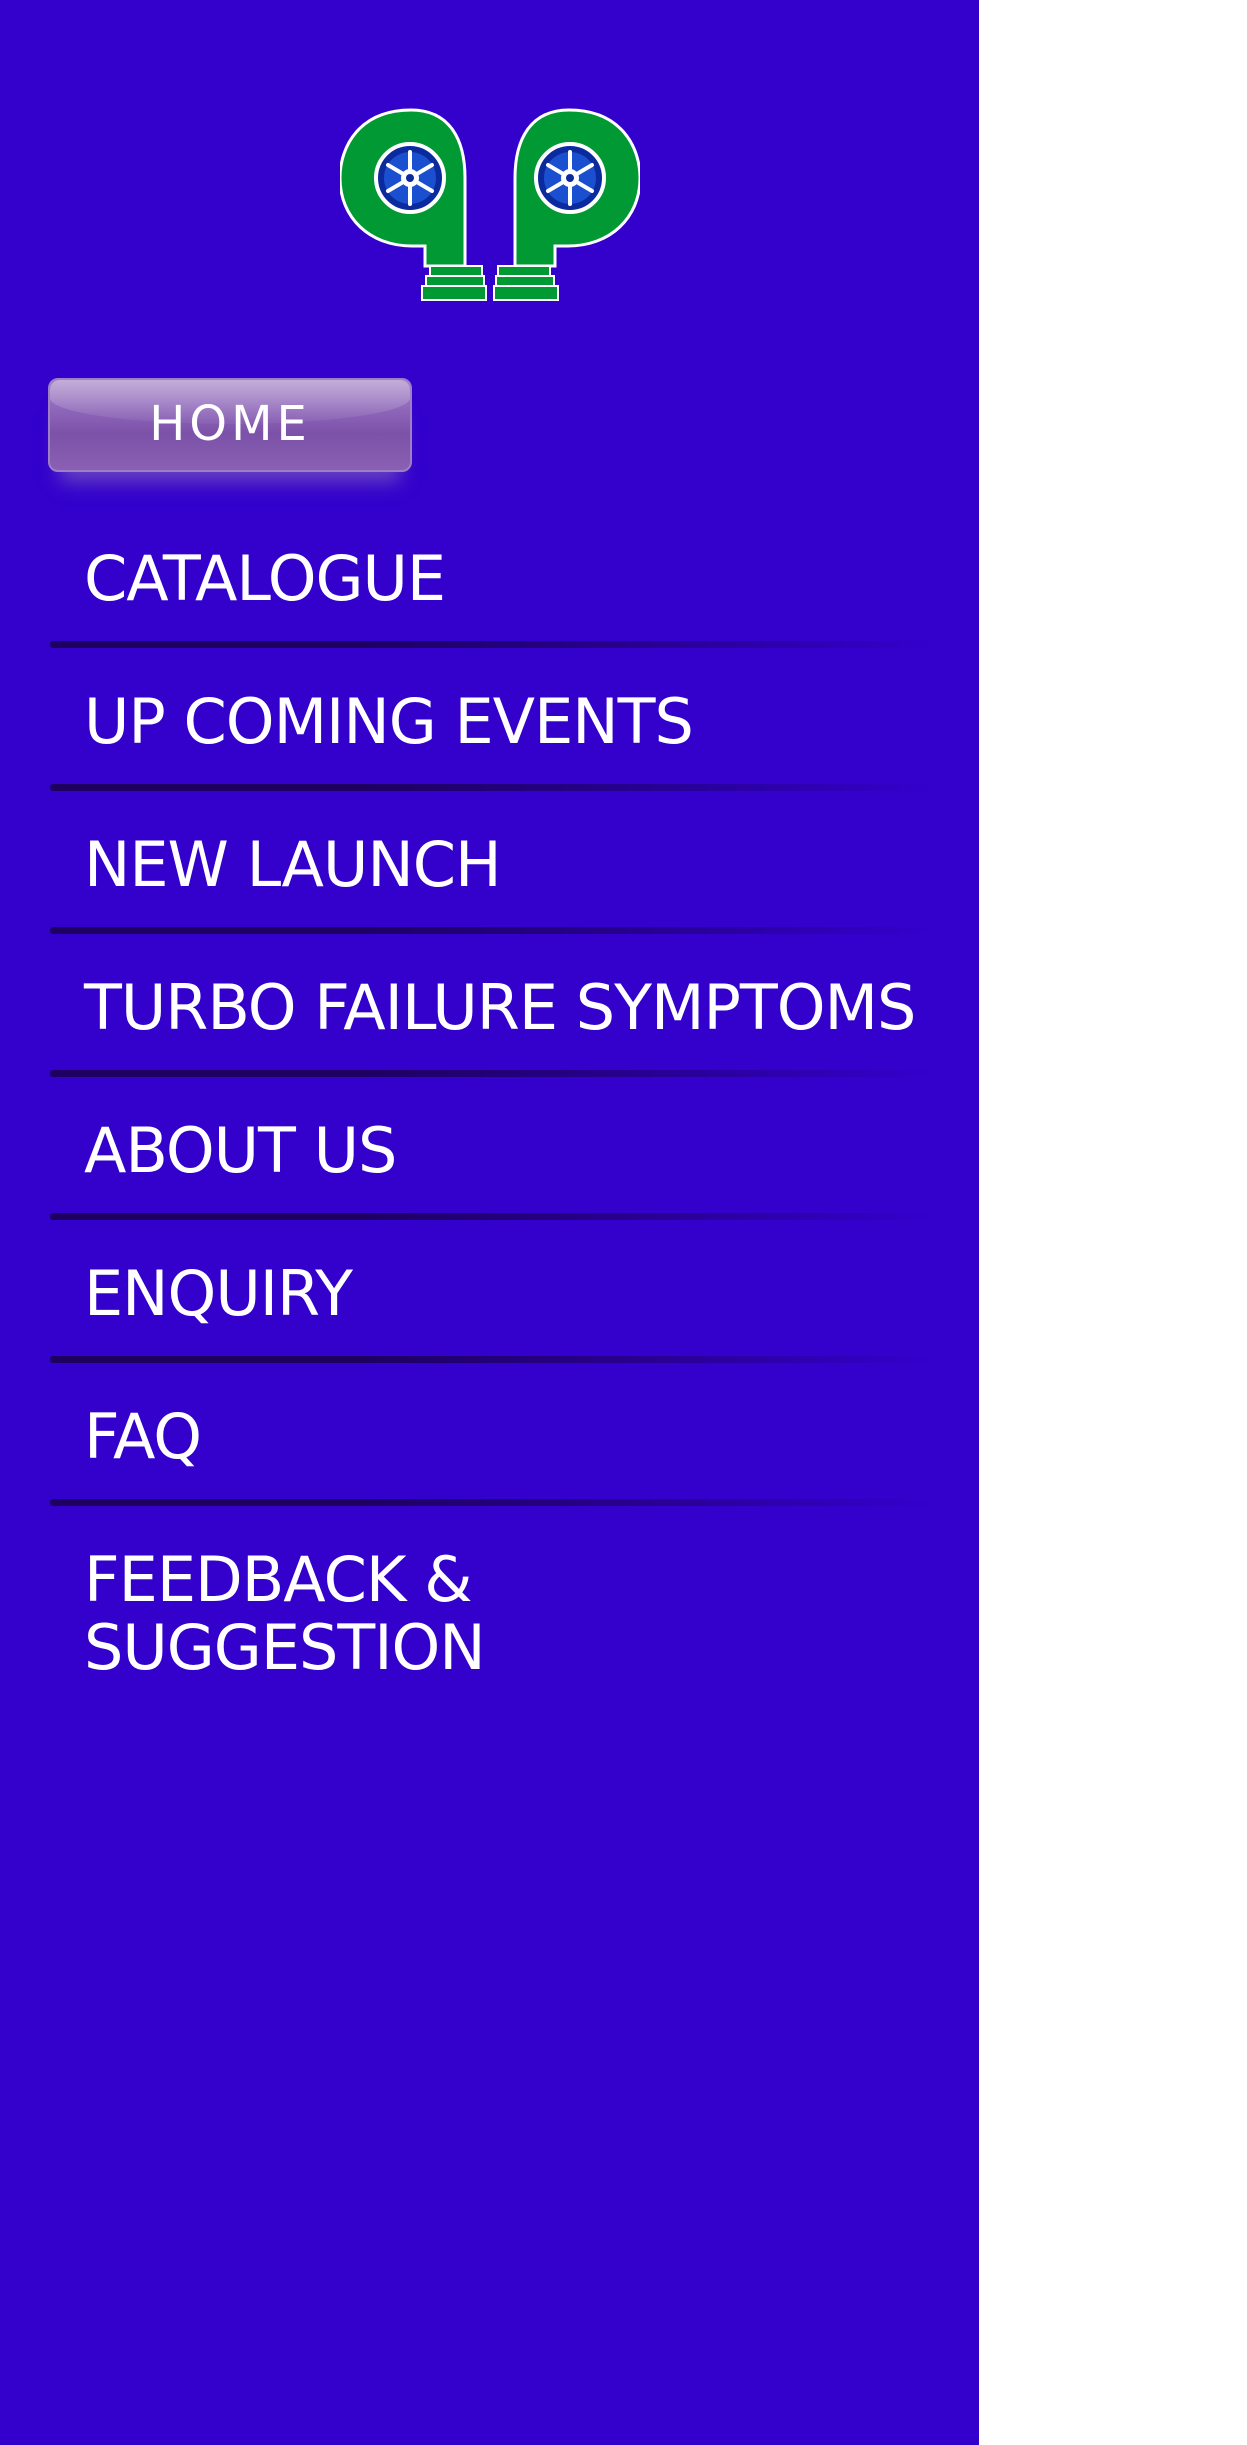 The image size is (1247, 2445). I want to click on menu-item-enquiry: ENQUIRY, so click(490, 1291).